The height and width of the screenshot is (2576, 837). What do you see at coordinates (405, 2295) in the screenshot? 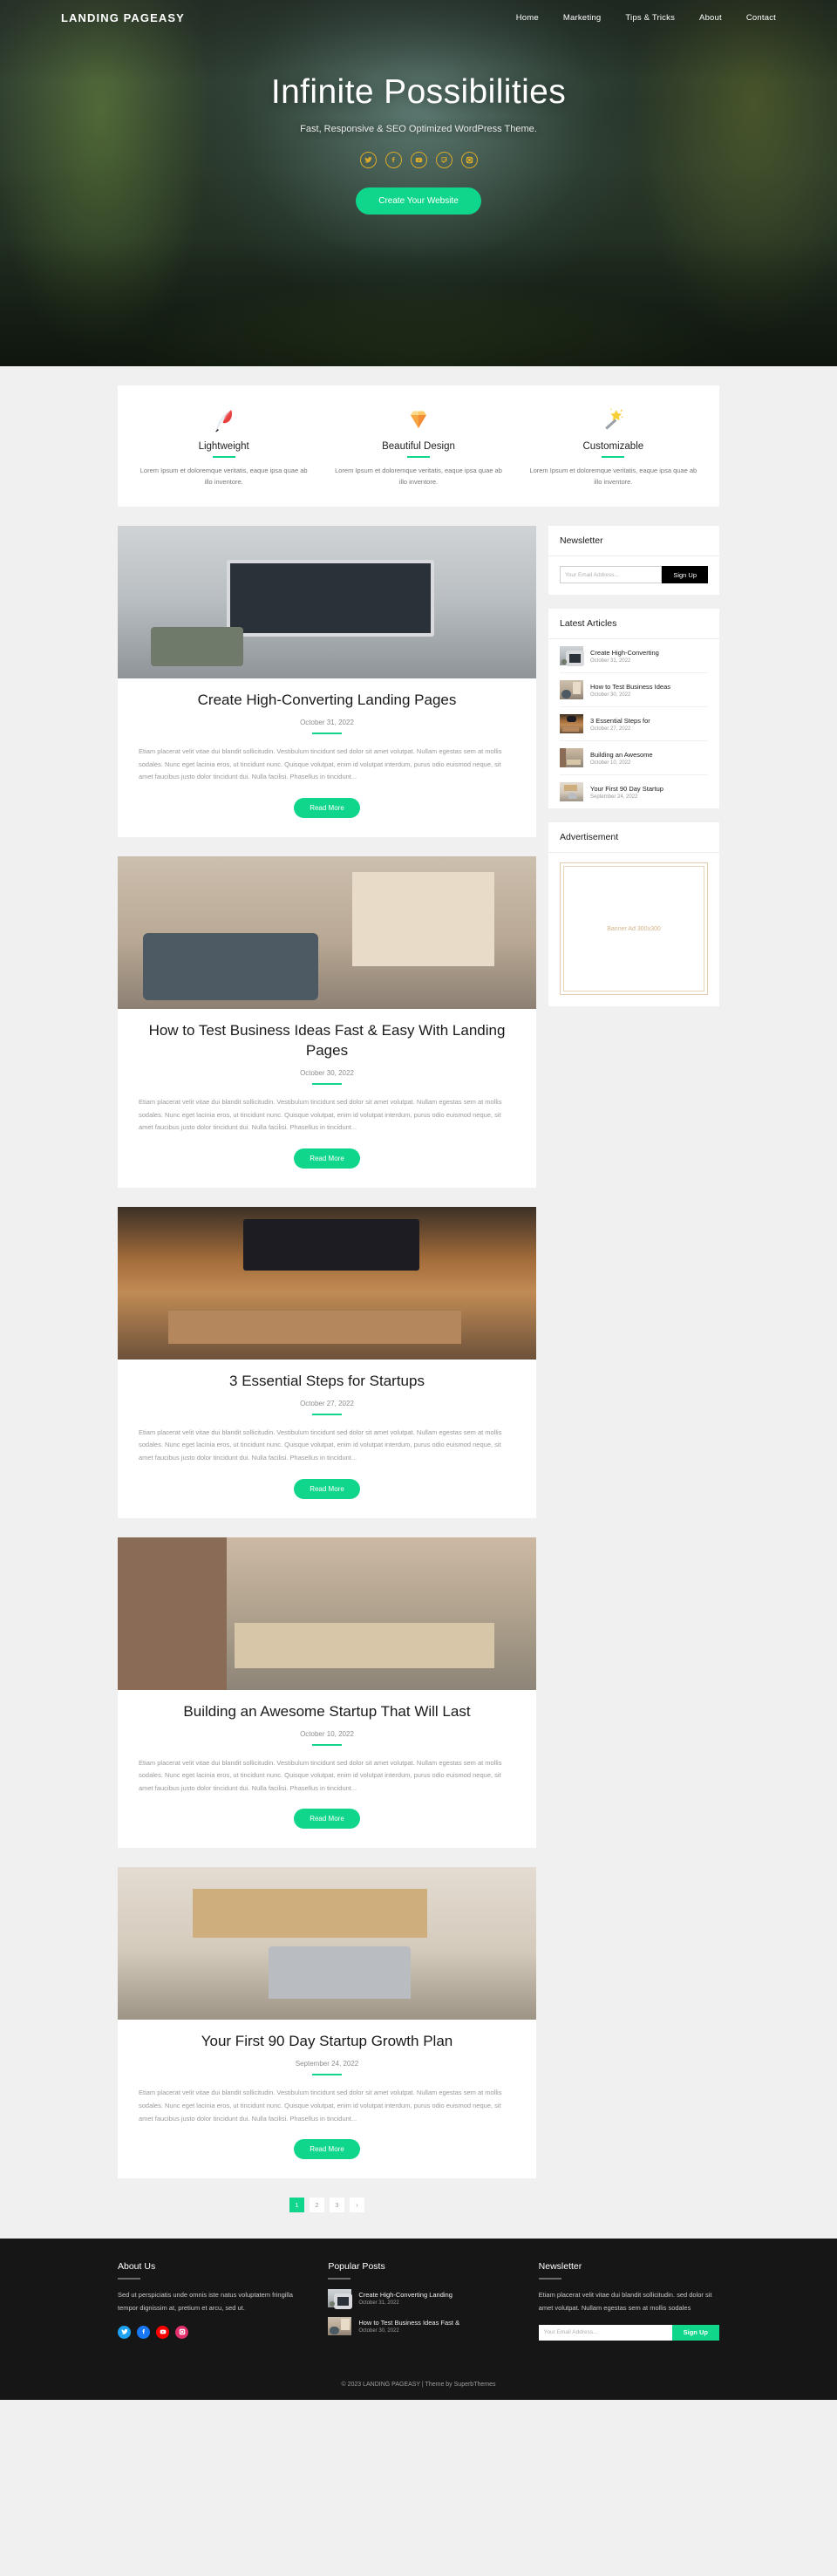
I see `post-title: Create High-Converting Landing` at bounding box center [405, 2295].